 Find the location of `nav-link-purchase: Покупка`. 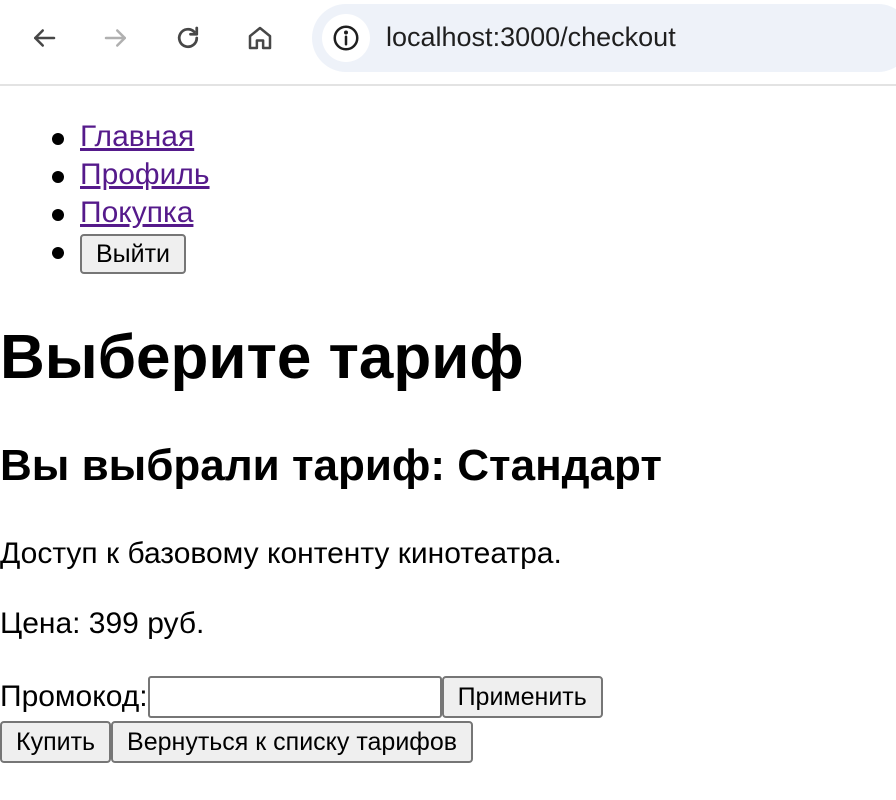

nav-link-purchase: Покупка is located at coordinates (136, 212).